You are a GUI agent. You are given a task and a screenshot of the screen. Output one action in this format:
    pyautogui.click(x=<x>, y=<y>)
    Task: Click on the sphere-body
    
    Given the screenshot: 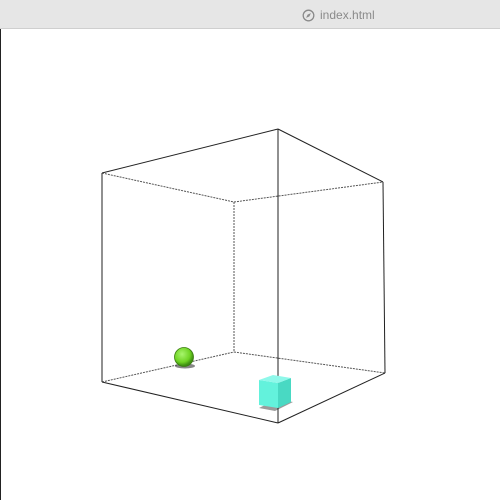 What is the action you would take?
    pyautogui.click(x=184, y=357)
    